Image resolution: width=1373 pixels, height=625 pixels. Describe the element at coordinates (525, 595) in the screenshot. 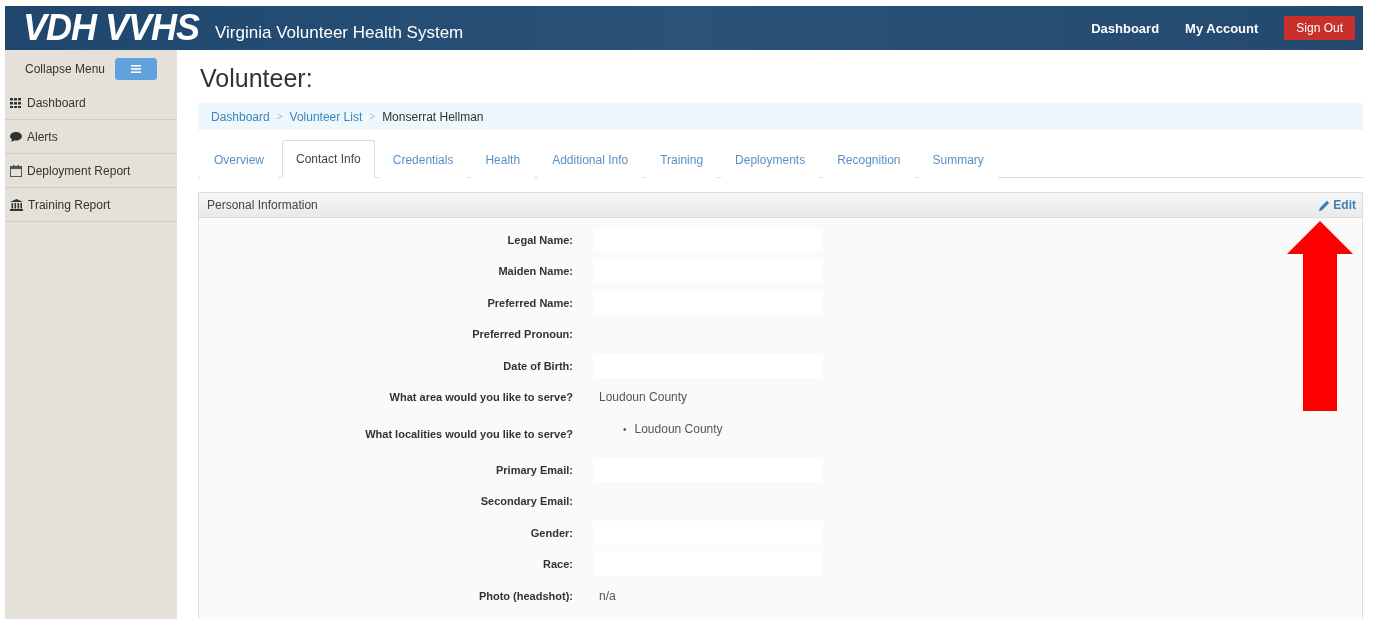

I see `field-label: Photo (headshot):` at that location.